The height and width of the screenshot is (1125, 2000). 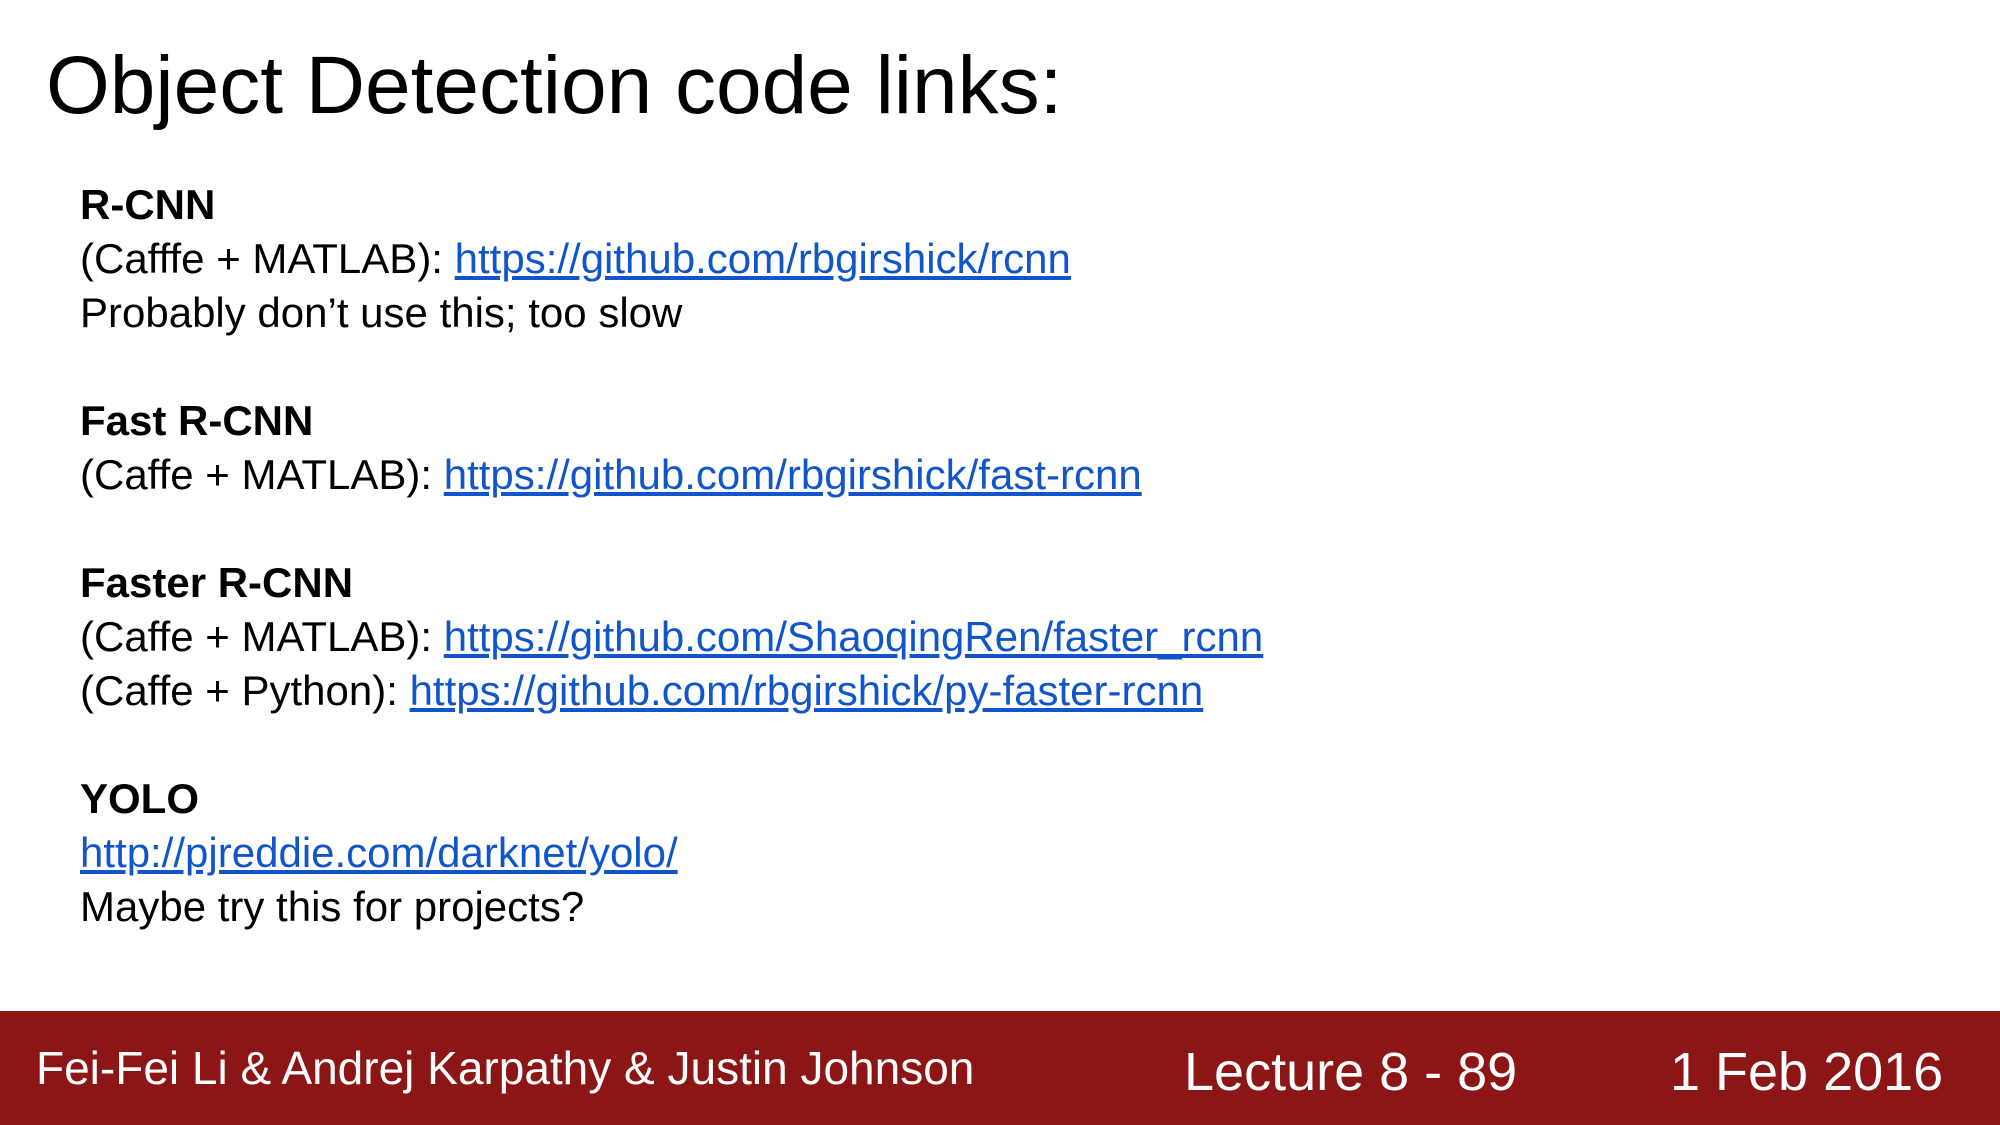 I want to click on section-heading: Fast R-CNN, so click(x=197, y=420).